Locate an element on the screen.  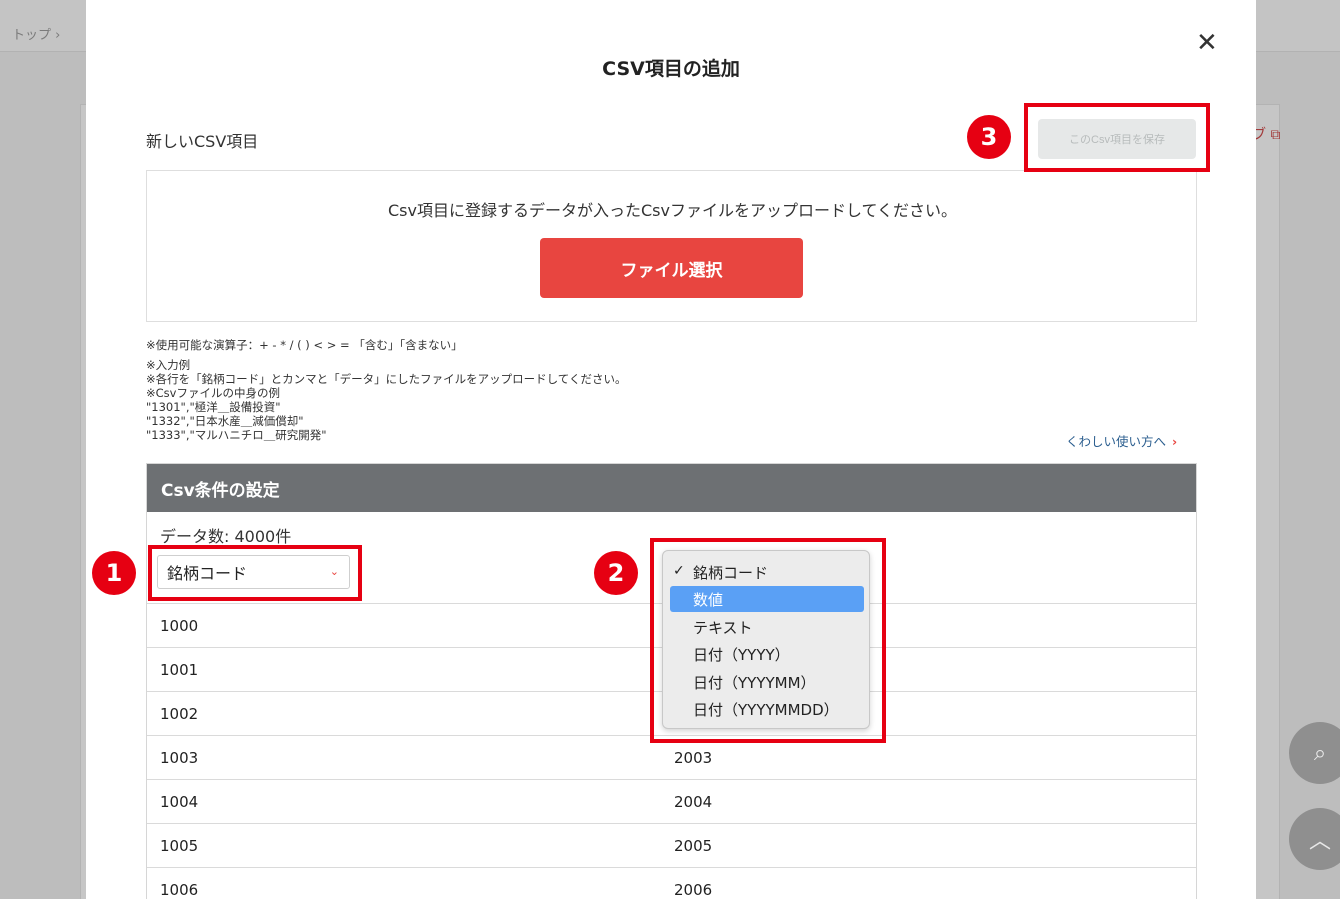
table-row: 1006 2006 is located at coordinates (671, 883).